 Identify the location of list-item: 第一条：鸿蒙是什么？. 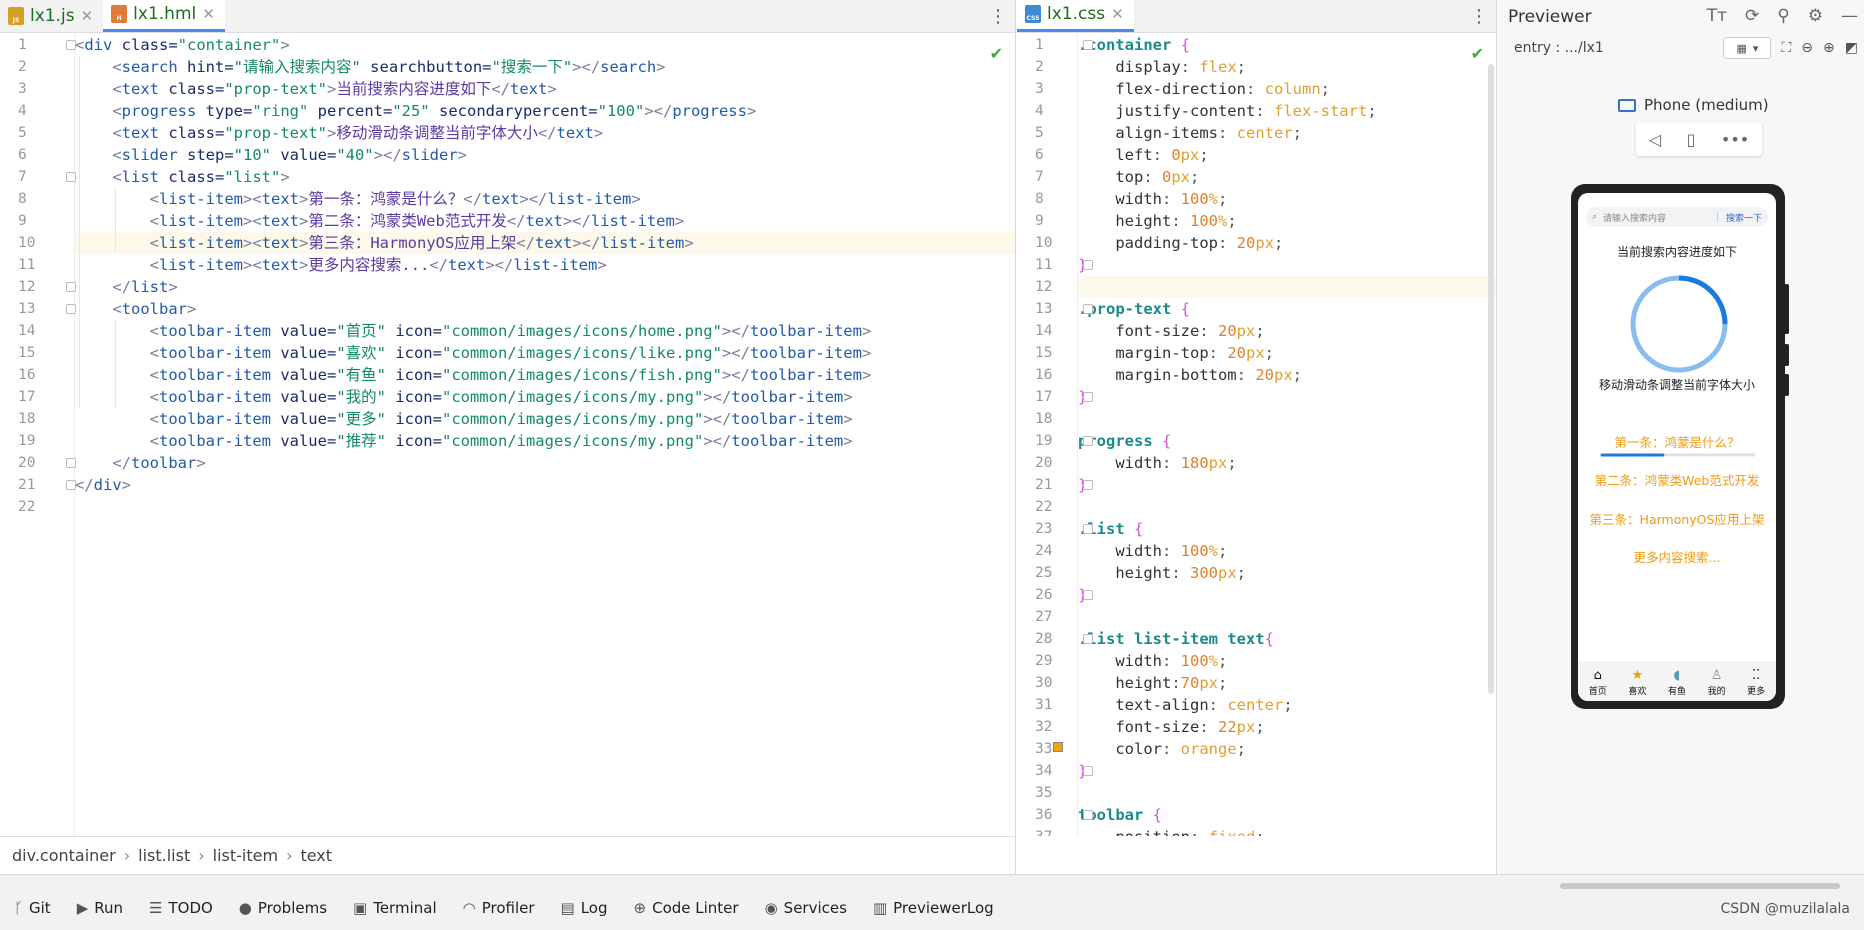
(1677, 441).